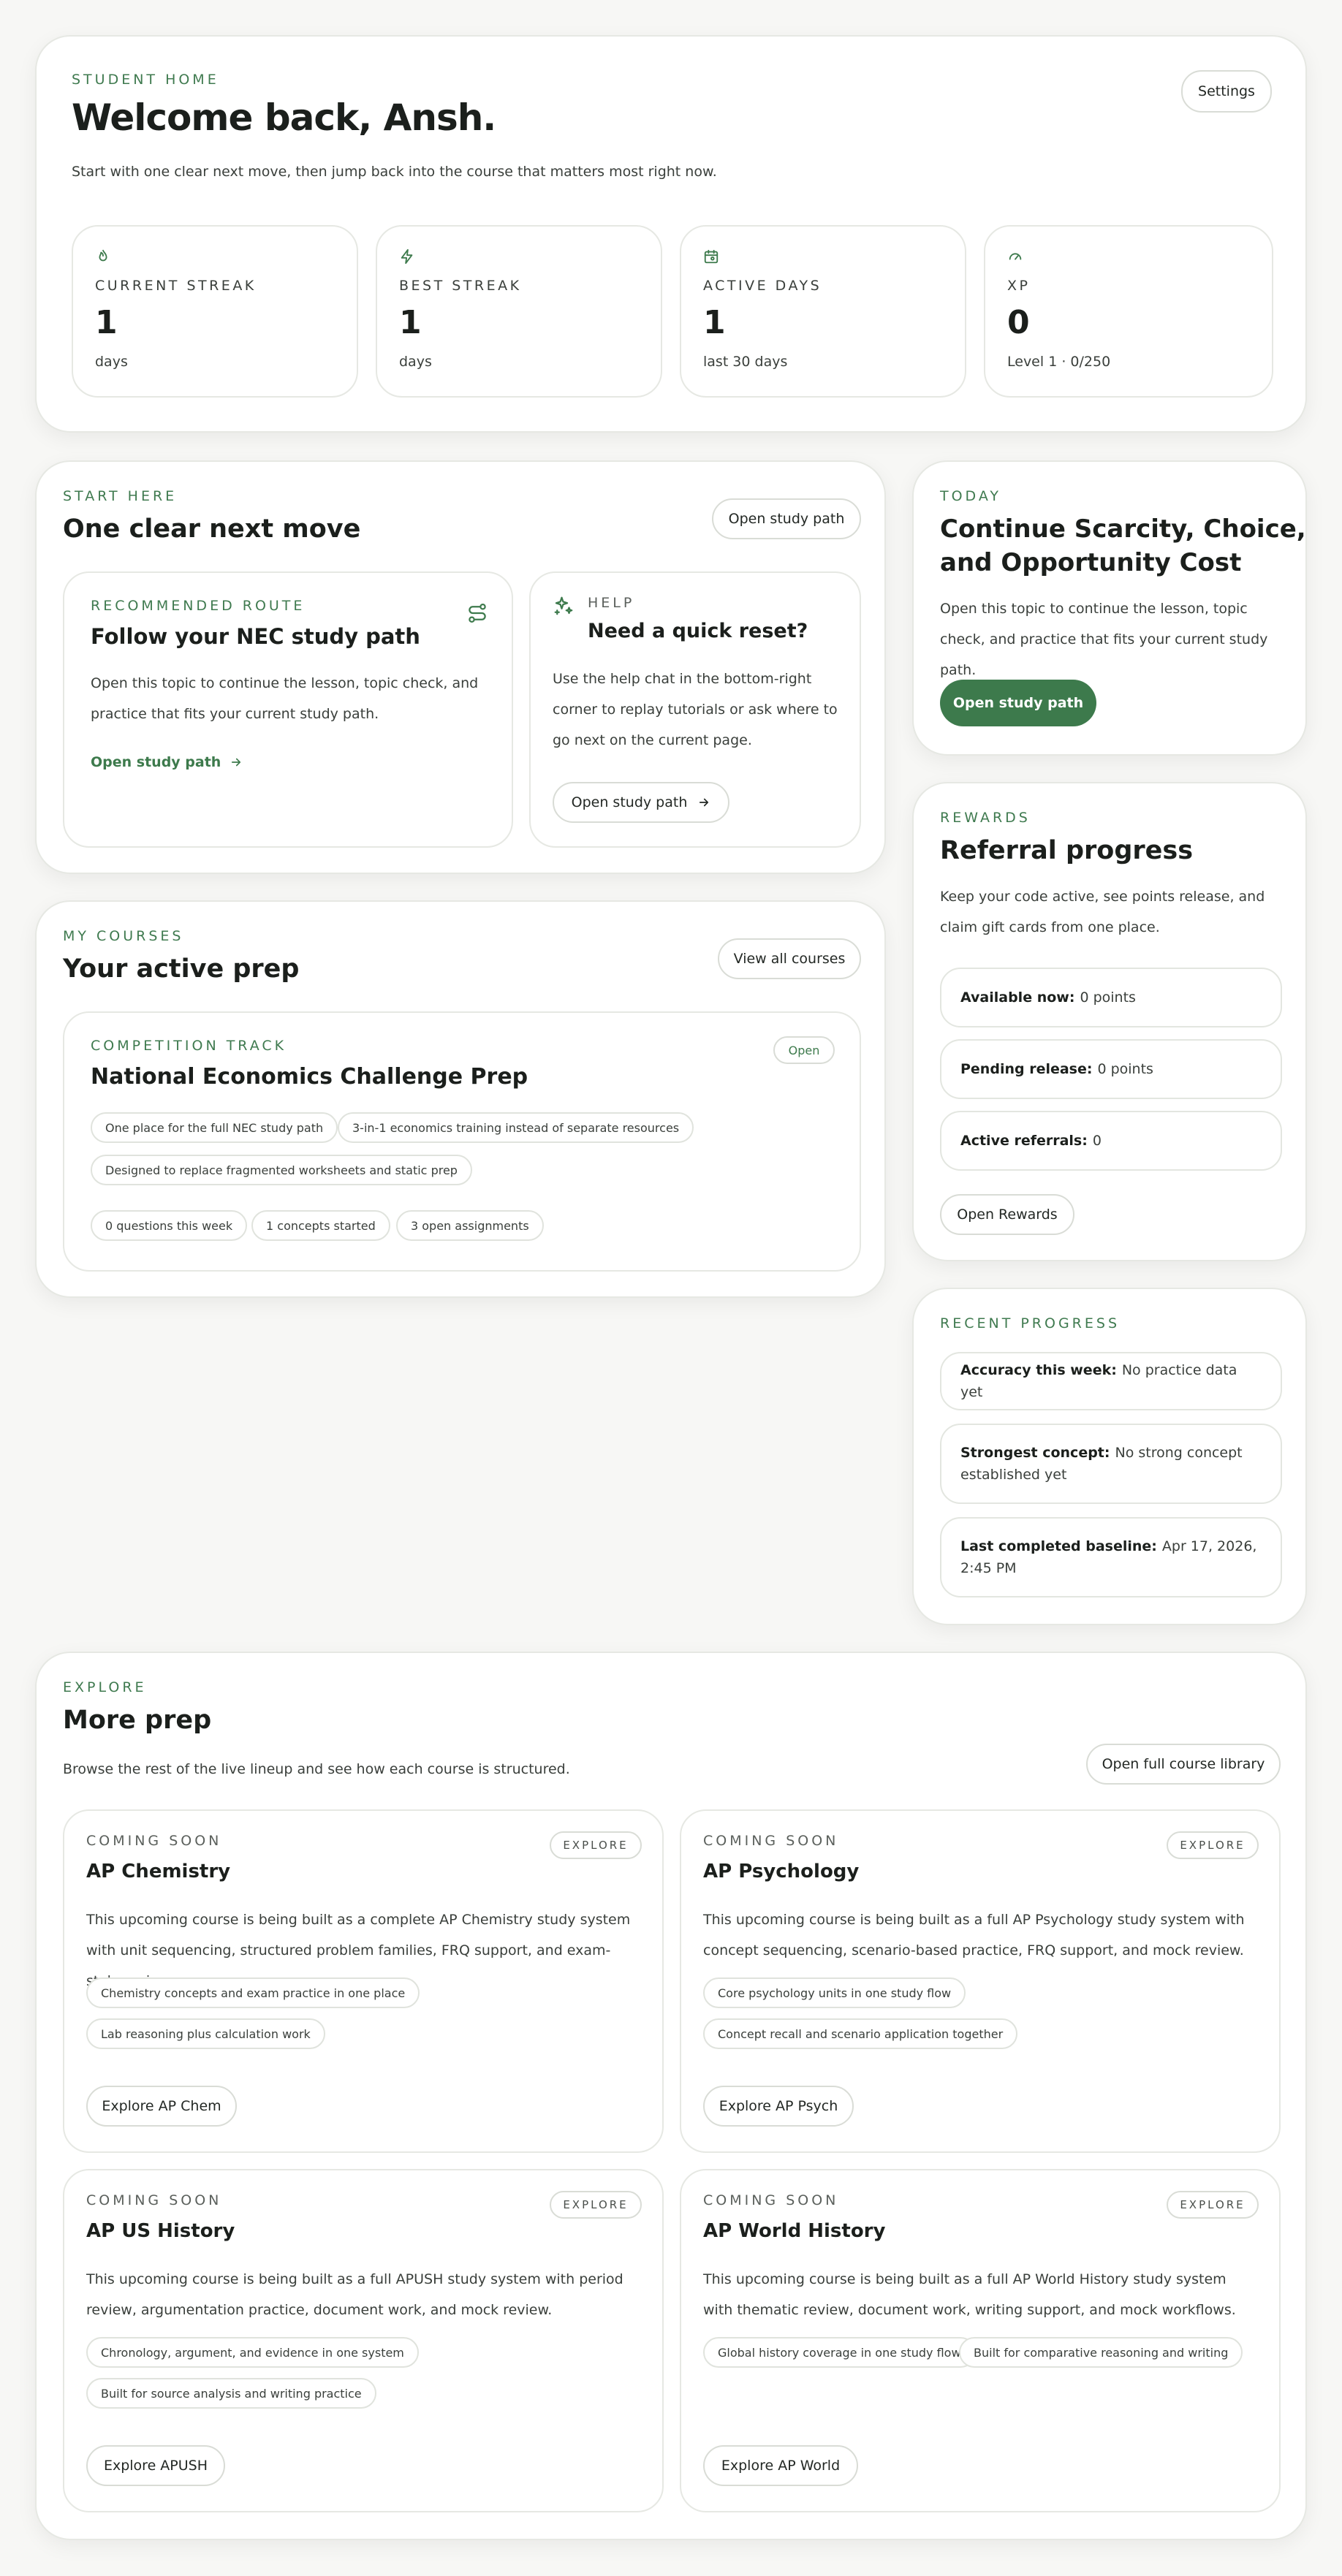 The image size is (1342, 2576). I want to click on explore-ap-psych-button: Explore AP Psych, so click(778, 2106).